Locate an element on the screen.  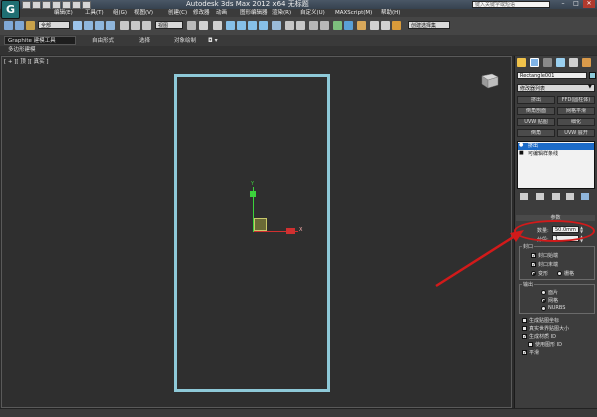
sub-ribbon-label: 多边形建模 is located at coordinates (22, 50).